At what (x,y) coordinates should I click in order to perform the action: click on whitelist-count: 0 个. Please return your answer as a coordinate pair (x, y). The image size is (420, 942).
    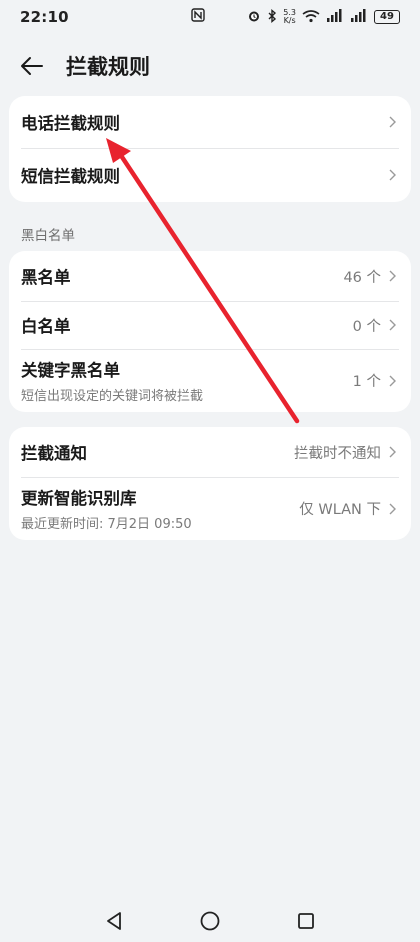
    Looking at the image, I should click on (366, 326).